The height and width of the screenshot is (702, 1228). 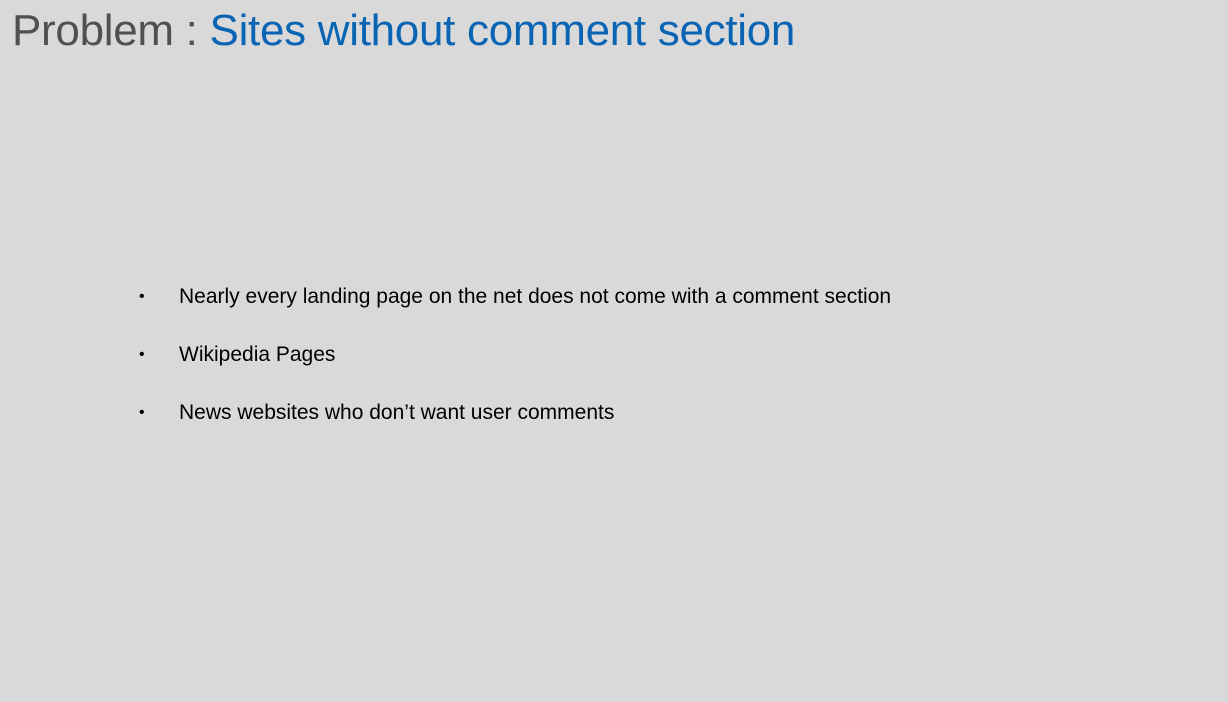 What do you see at coordinates (111, 30) in the screenshot?
I see `title-prefix: Problem :` at bounding box center [111, 30].